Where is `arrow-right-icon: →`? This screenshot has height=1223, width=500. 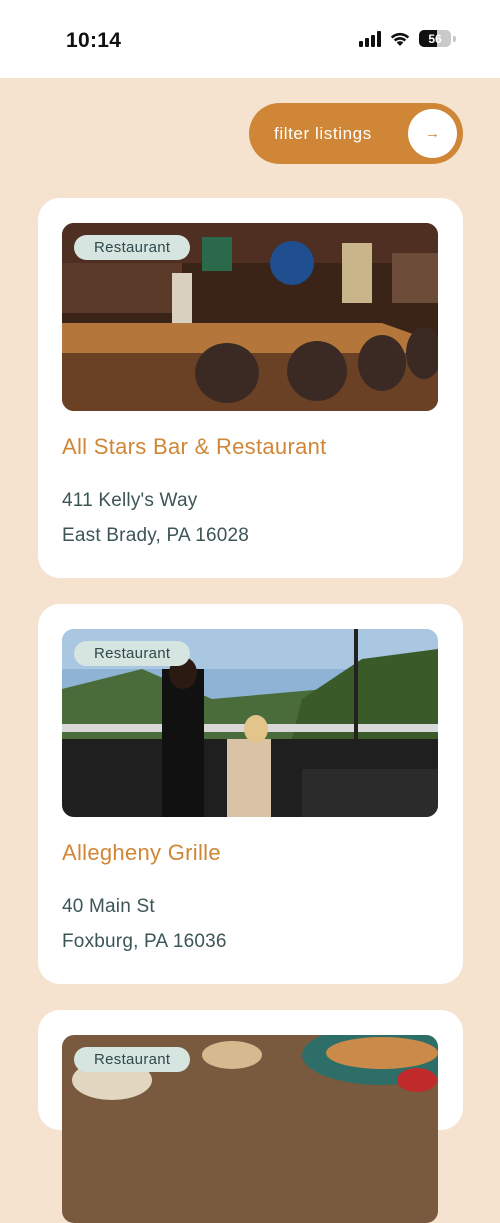
arrow-right-icon: → is located at coordinates (432, 133).